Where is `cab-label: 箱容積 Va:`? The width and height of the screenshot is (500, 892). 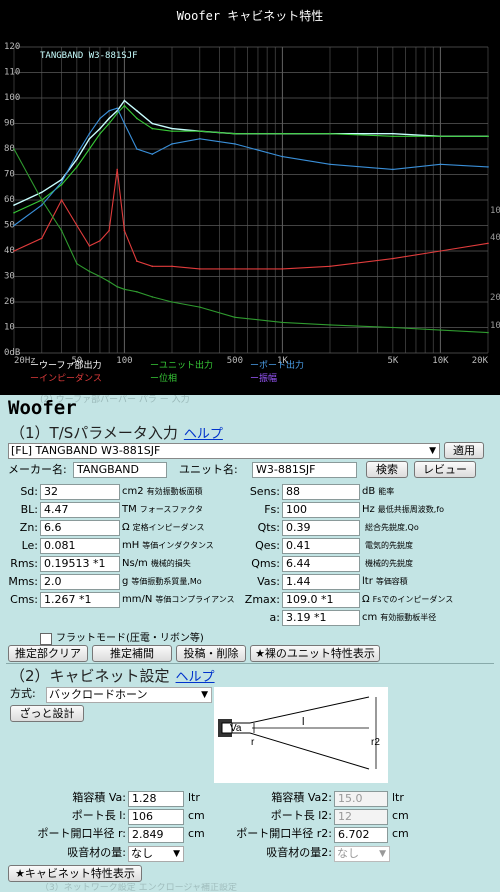
cab-label: 箱容積 Va: is located at coordinates (99, 797).